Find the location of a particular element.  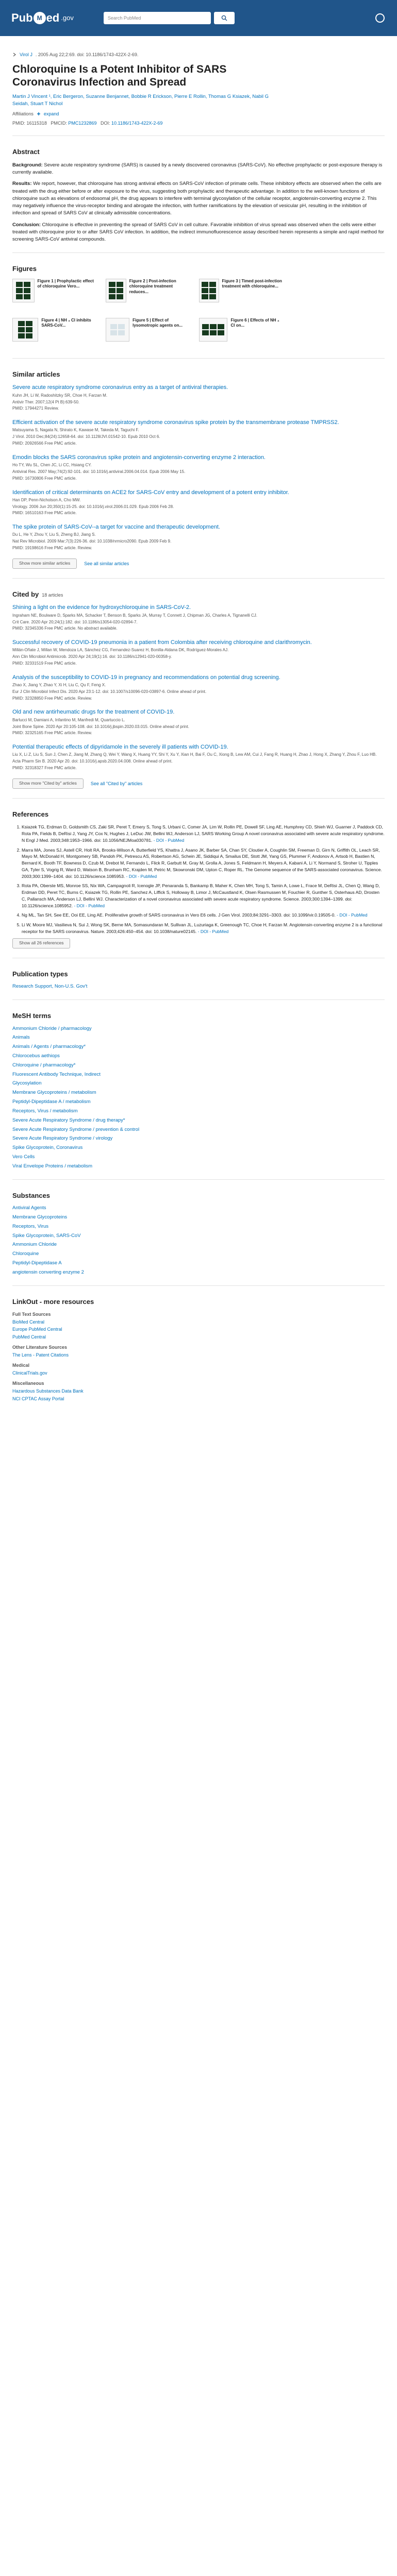

linkout-link: Europe PubMed Central is located at coordinates (198, 1329).